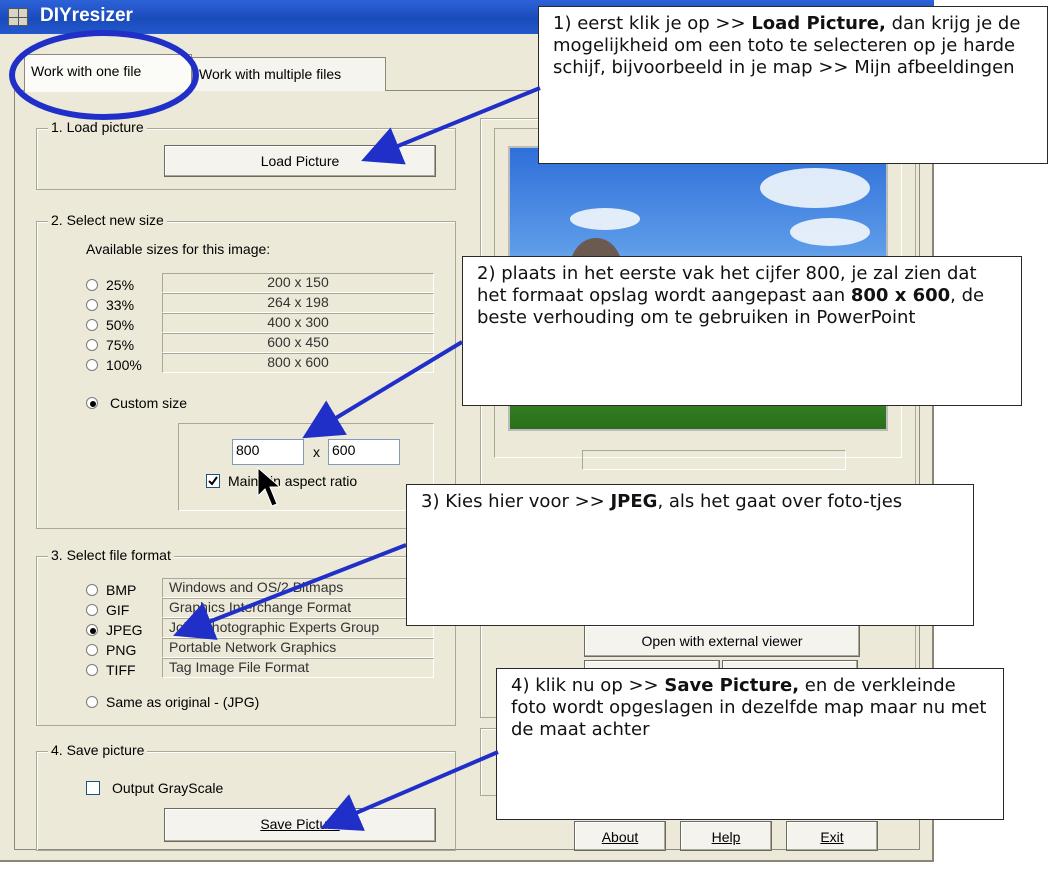 The width and height of the screenshot is (1050, 894). Describe the element at coordinates (298, 648) in the screenshot. I see `format-desc-png: Portable Network Graphics` at that location.